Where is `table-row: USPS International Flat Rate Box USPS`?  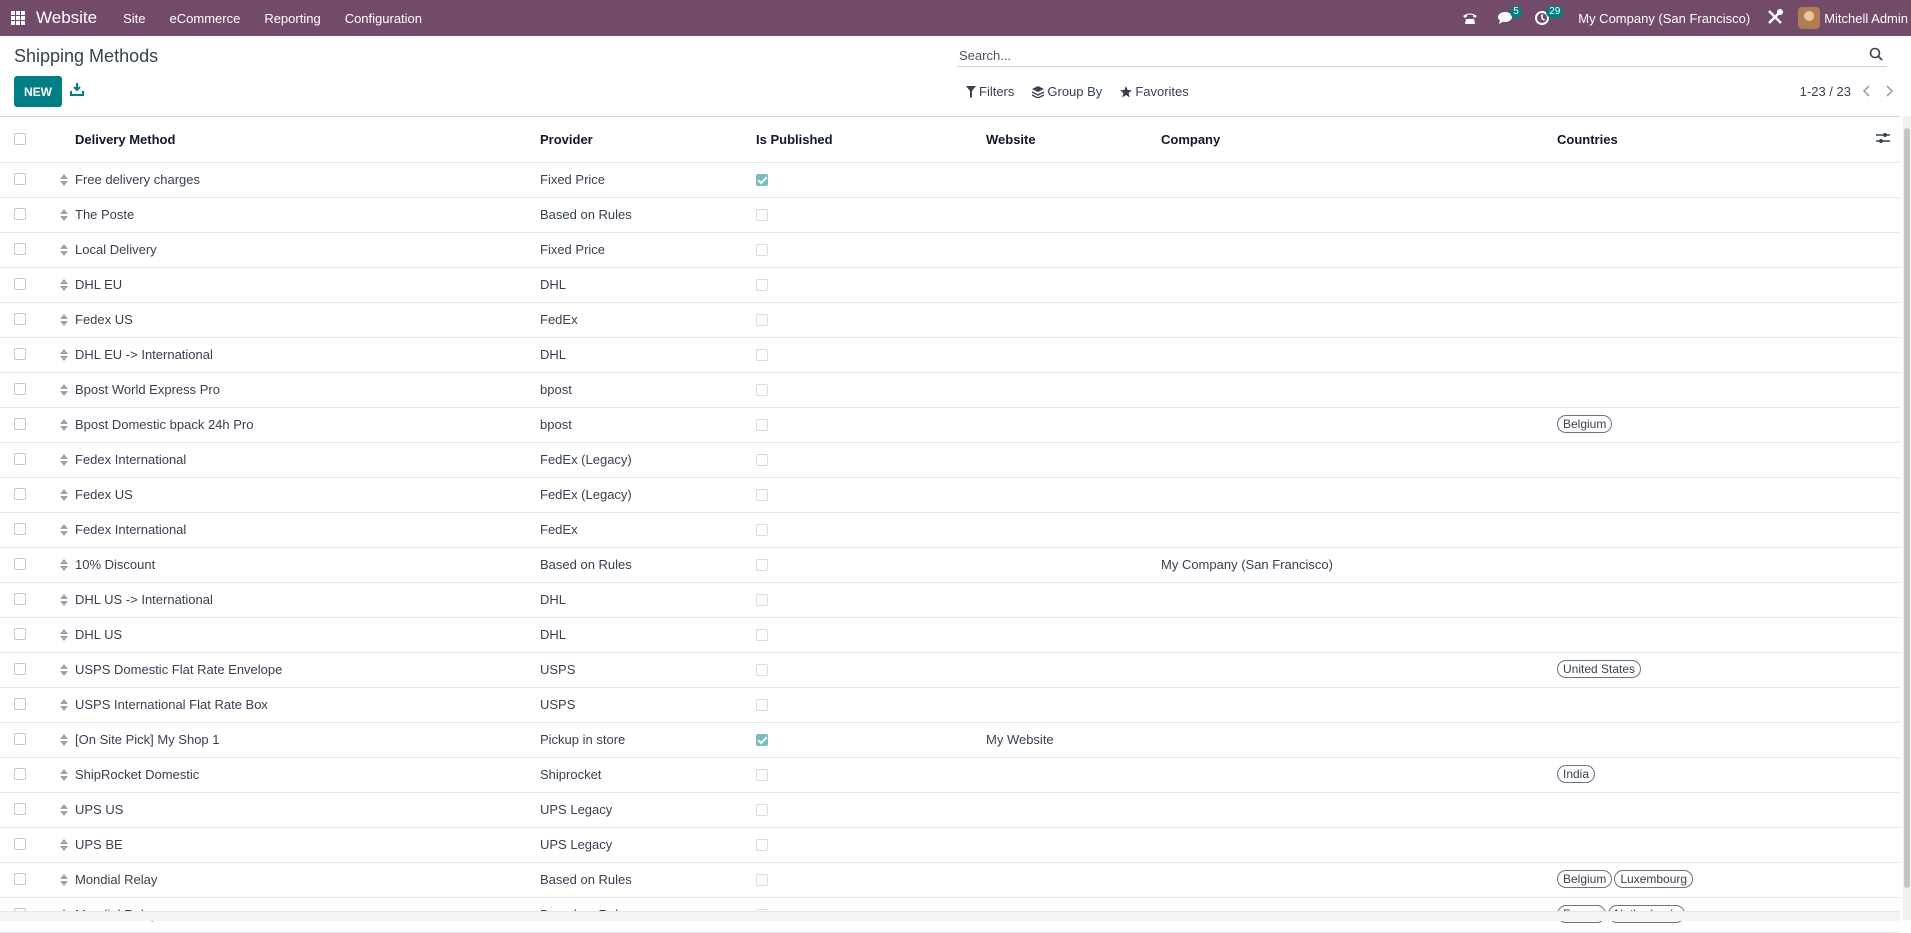 table-row: USPS International Flat Rate Box USPS is located at coordinates (950, 705).